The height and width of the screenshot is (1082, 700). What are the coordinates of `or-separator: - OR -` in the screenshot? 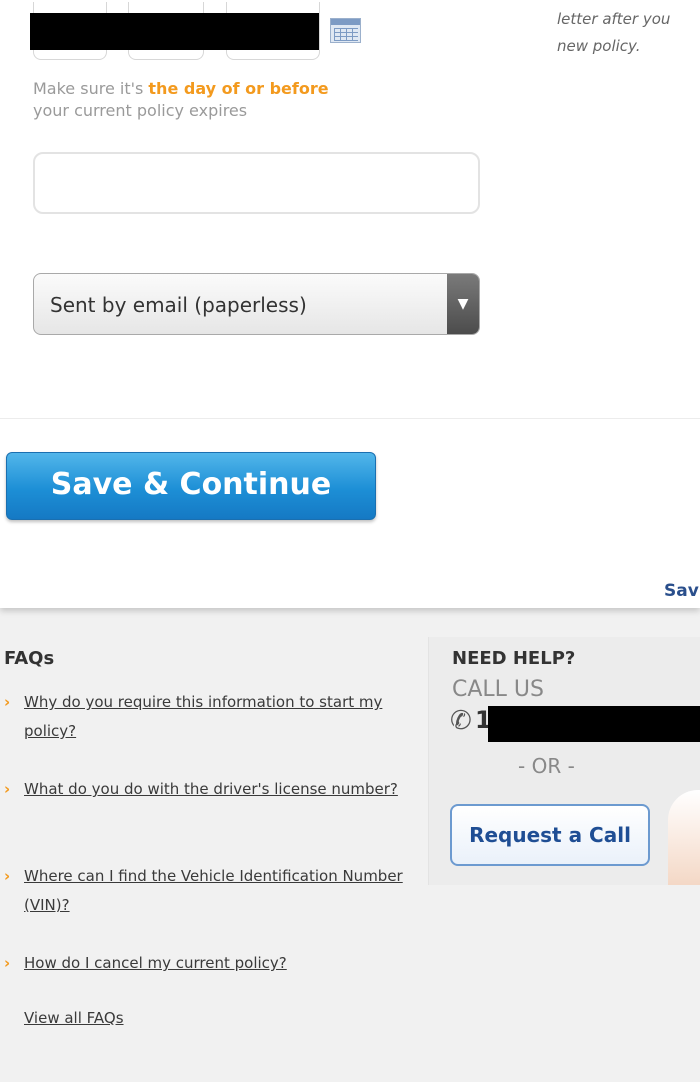 It's located at (546, 766).